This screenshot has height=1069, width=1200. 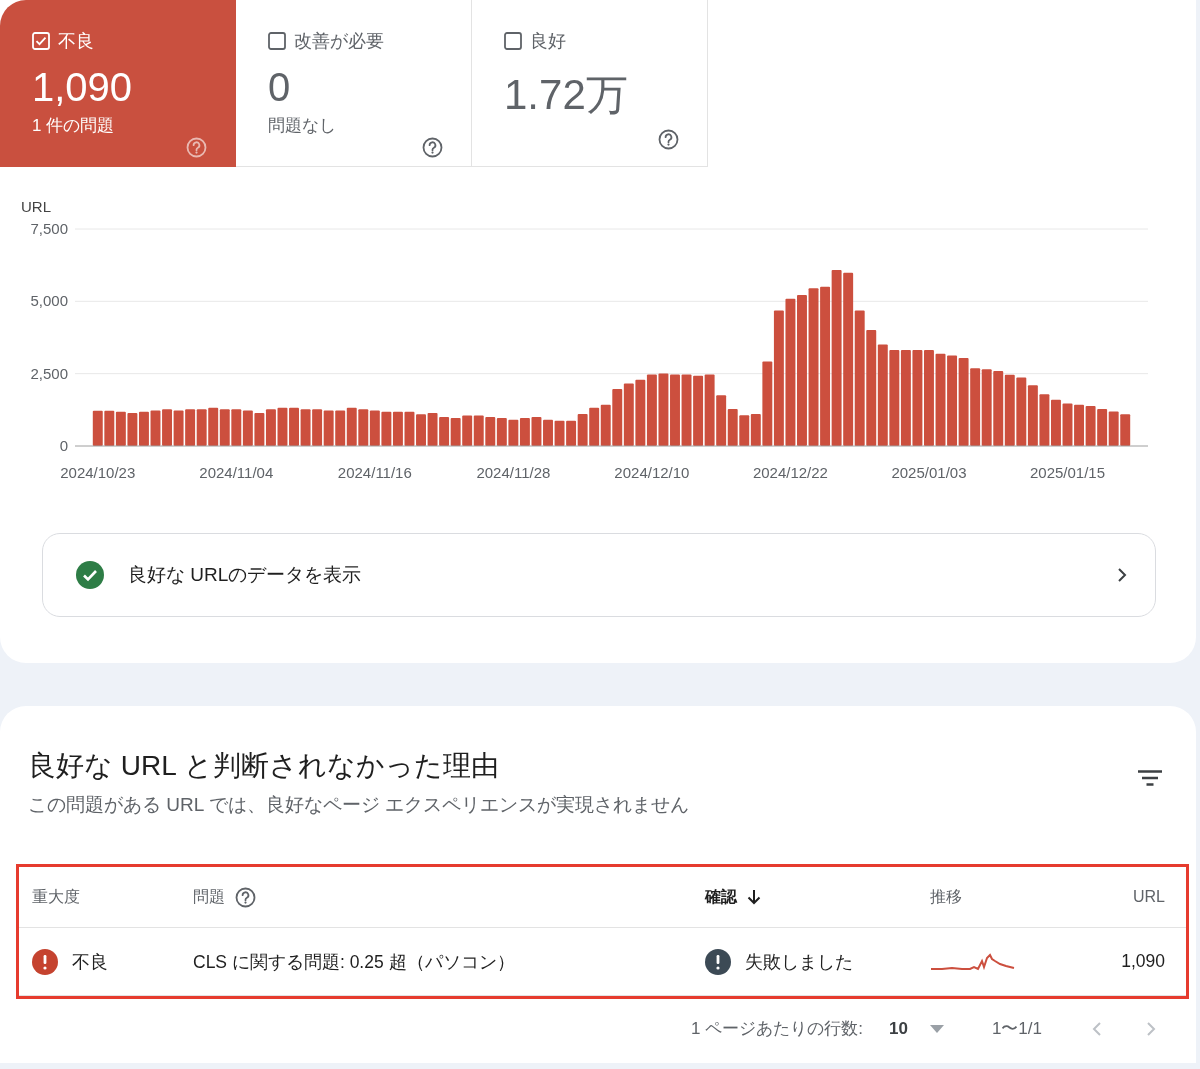 What do you see at coordinates (916, 1028) in the screenshot?
I see `rows-per-page-dropdown: 10` at bounding box center [916, 1028].